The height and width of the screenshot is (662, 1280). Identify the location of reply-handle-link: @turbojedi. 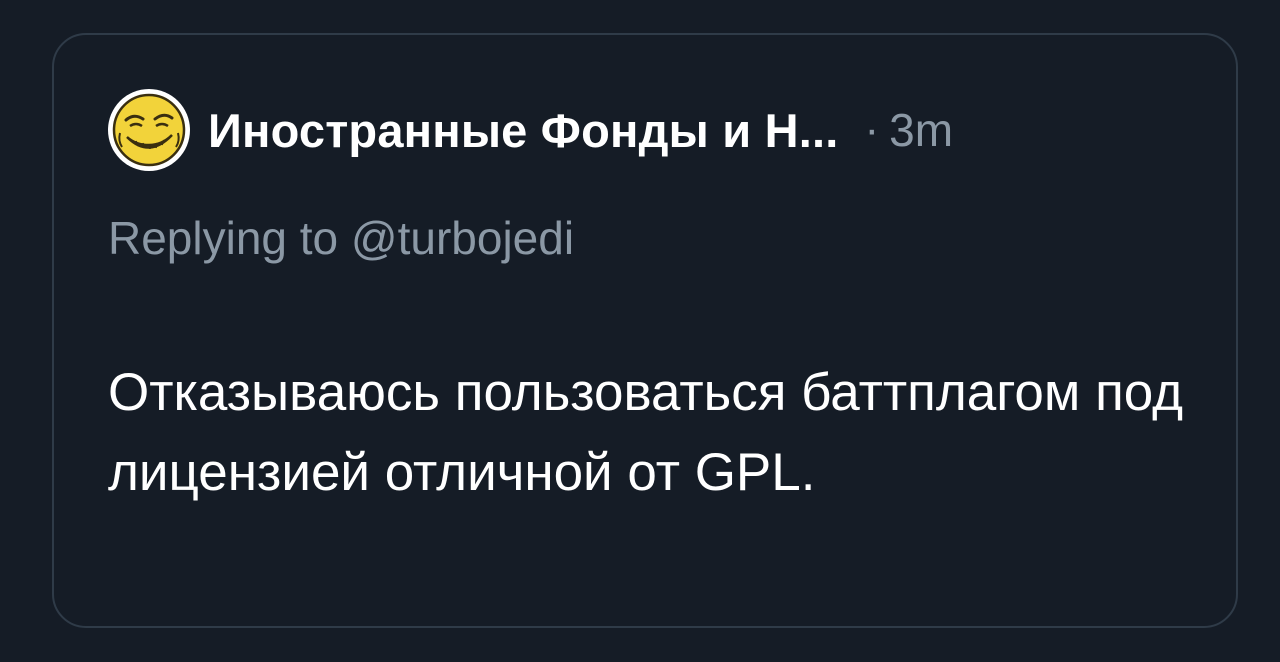
(462, 238).